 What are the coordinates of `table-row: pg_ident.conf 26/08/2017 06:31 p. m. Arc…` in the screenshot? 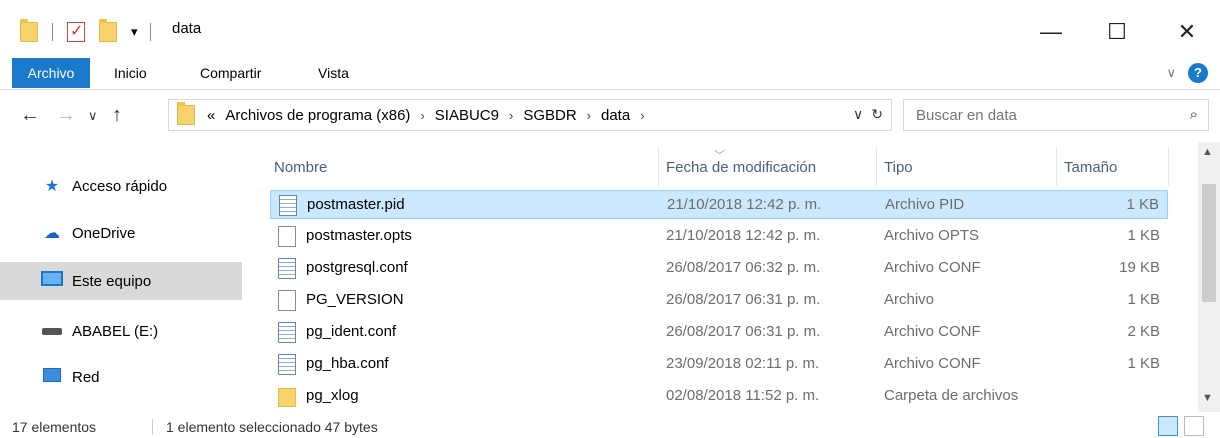 It's located at (719, 332).